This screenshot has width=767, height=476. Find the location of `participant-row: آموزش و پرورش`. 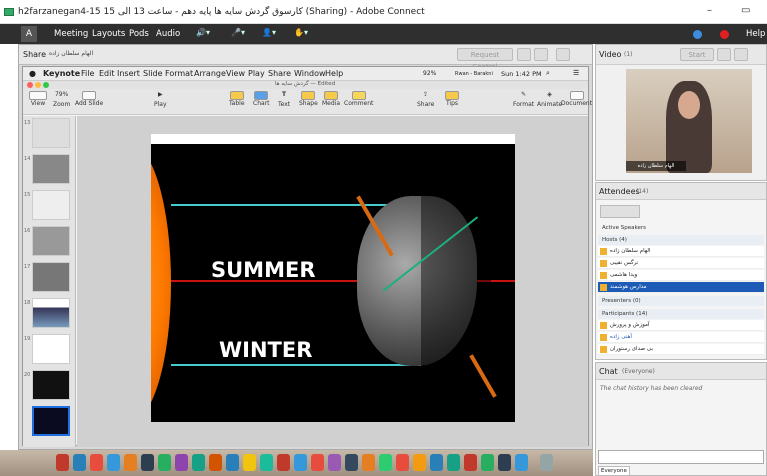

participant-row: آموزش و پرورش is located at coordinates (681, 325).